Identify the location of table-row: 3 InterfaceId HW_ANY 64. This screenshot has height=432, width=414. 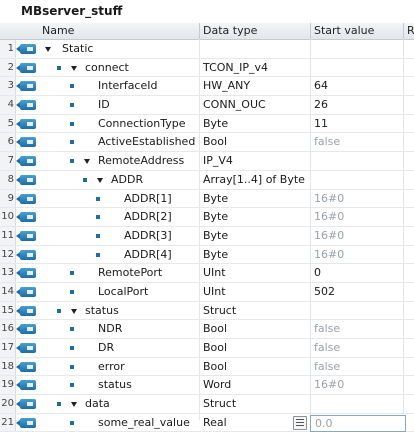
(207, 87).